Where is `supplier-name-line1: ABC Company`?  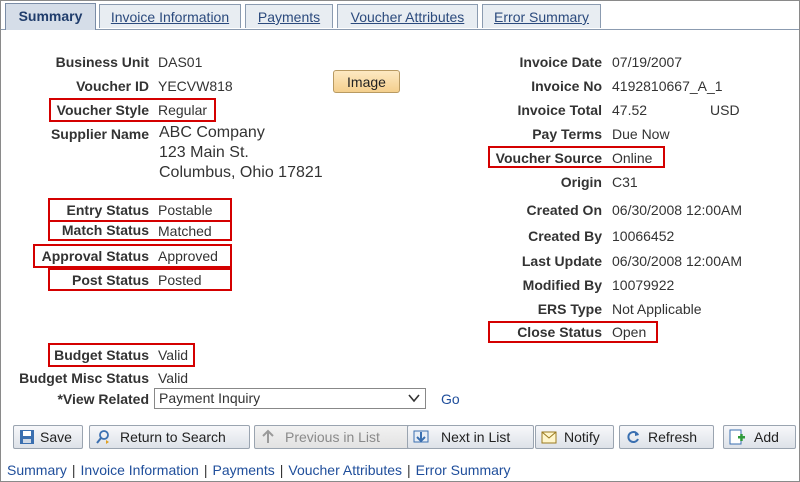 supplier-name-line1: ABC Company is located at coordinates (212, 132).